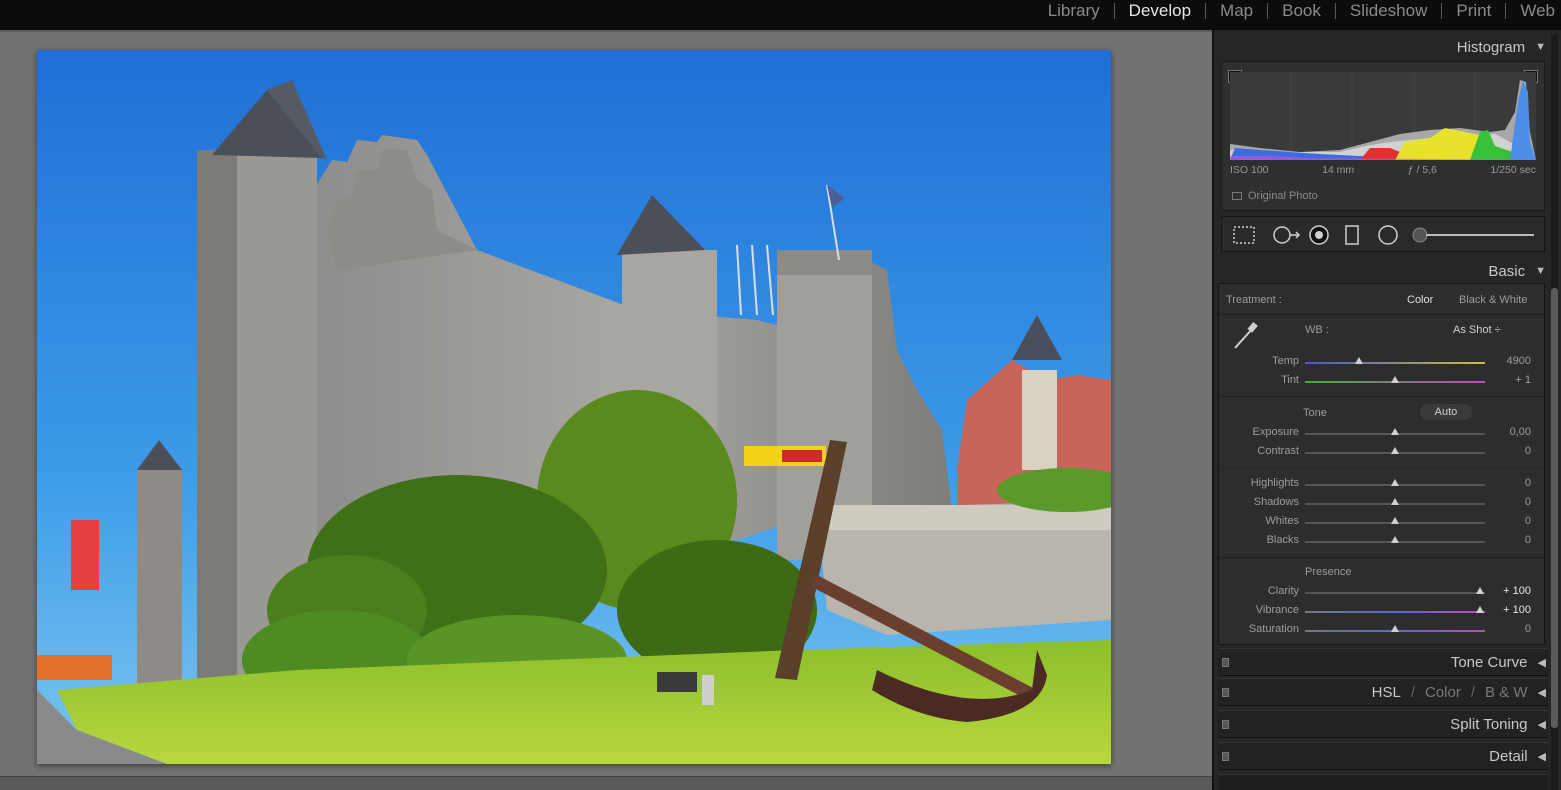 The image size is (1561, 790). I want to click on radial-filter-icon, so click(1388, 237).